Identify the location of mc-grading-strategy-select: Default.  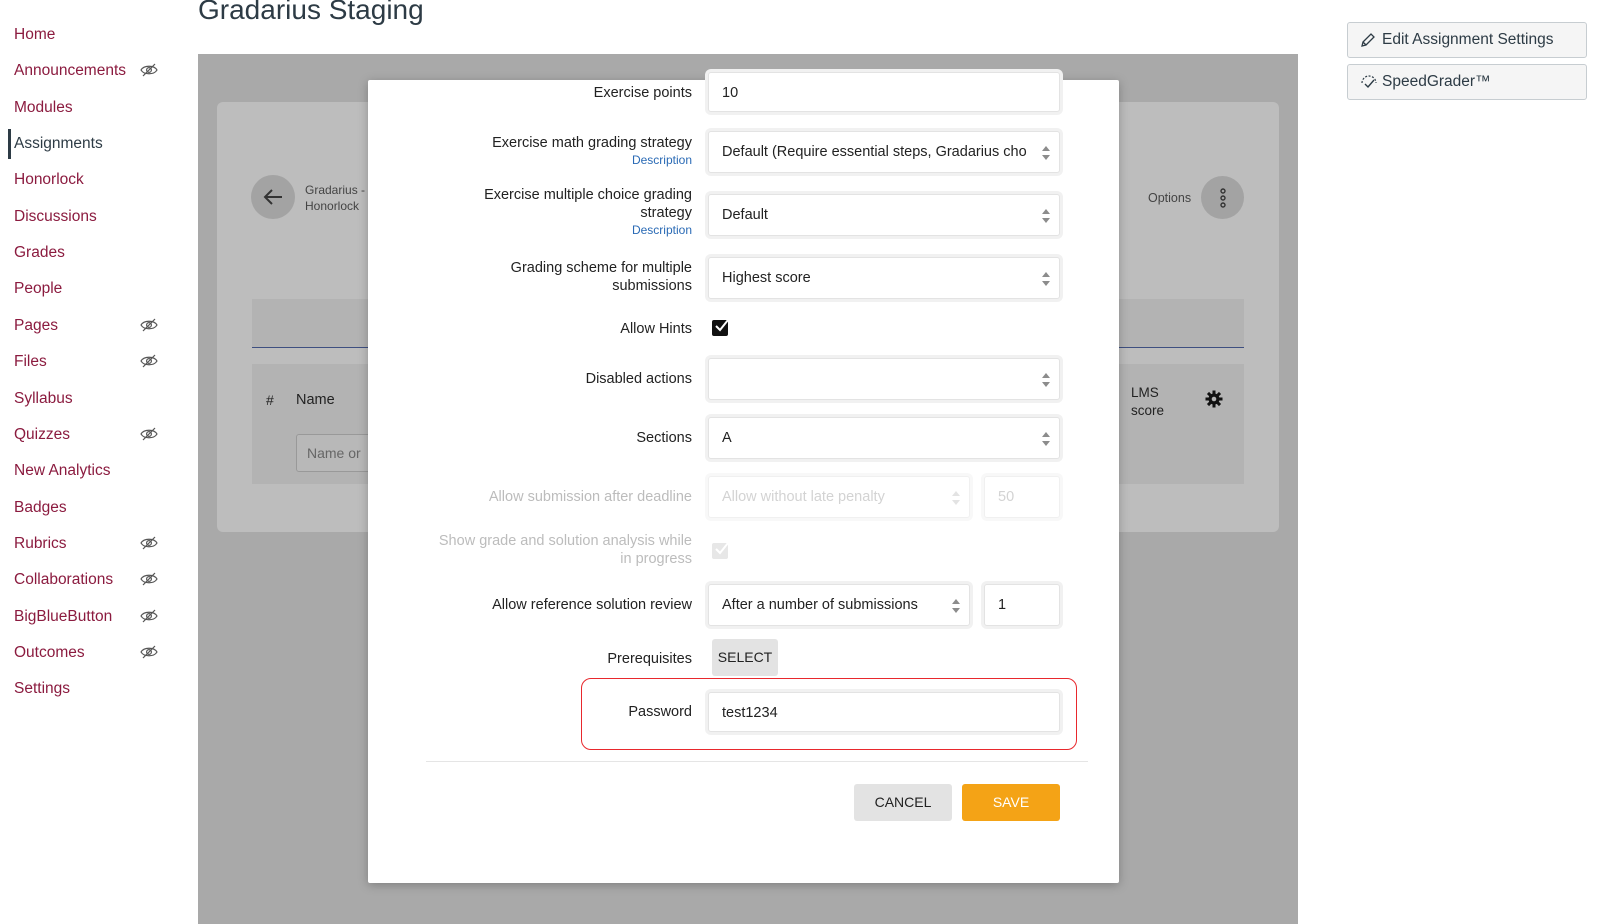
(884, 215).